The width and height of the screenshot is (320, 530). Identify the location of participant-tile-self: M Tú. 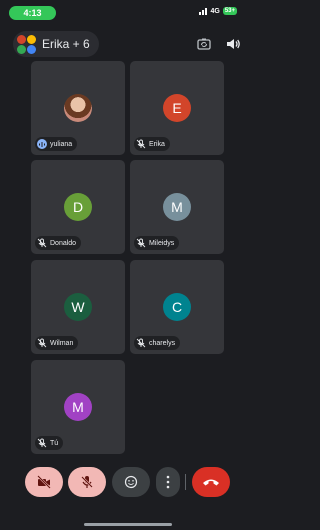
(78, 407).